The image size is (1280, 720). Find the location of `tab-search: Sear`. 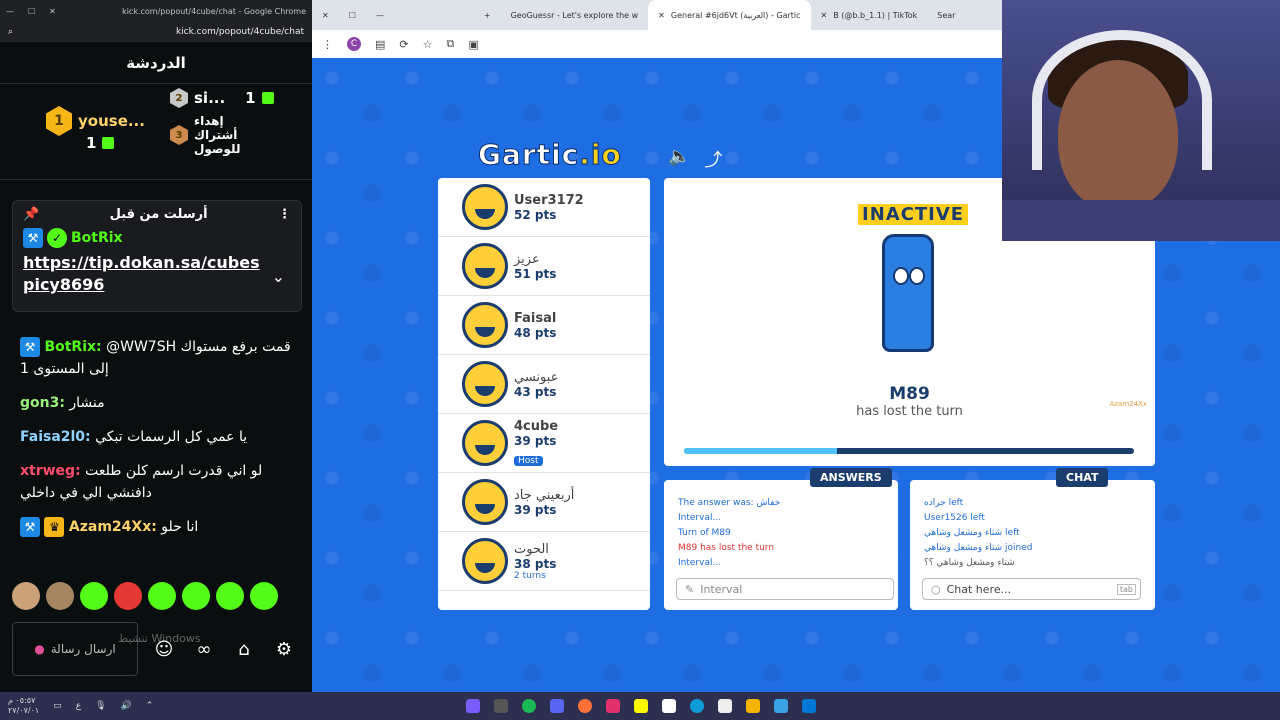

tab-search: Sear is located at coordinates (946, 15).